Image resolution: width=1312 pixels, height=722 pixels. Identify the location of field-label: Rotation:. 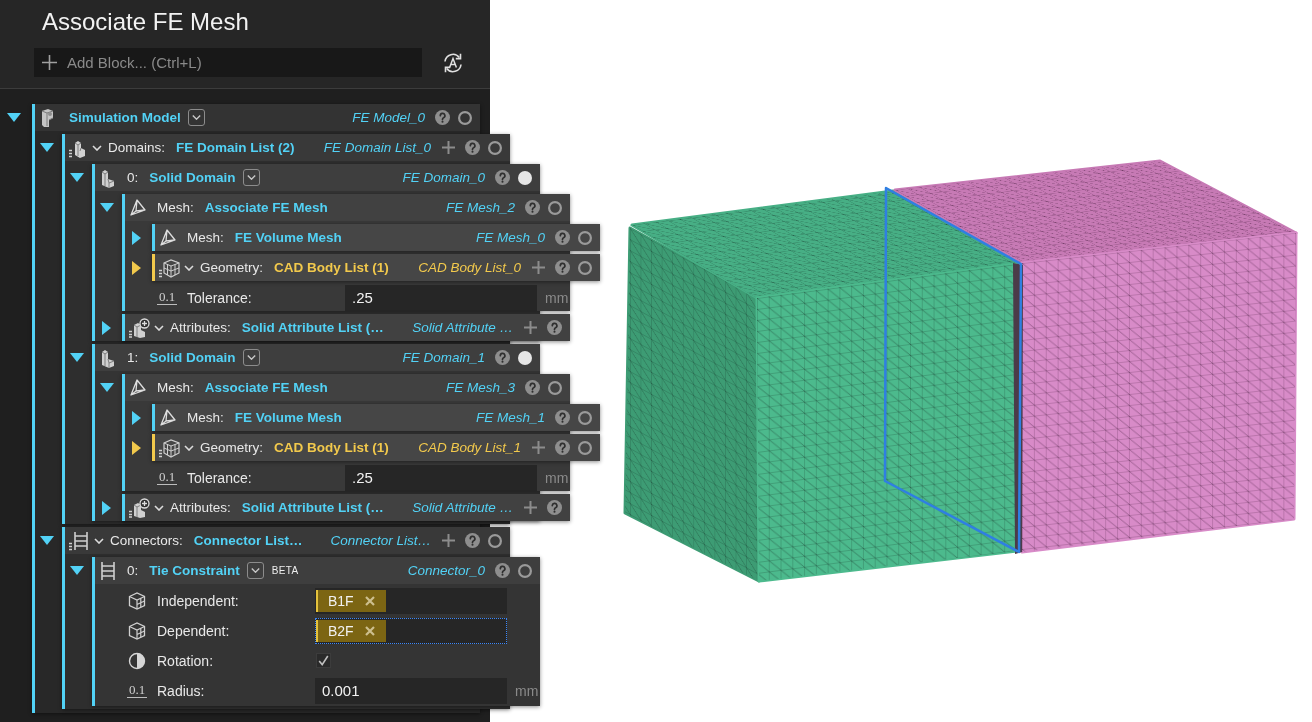
(186, 660).